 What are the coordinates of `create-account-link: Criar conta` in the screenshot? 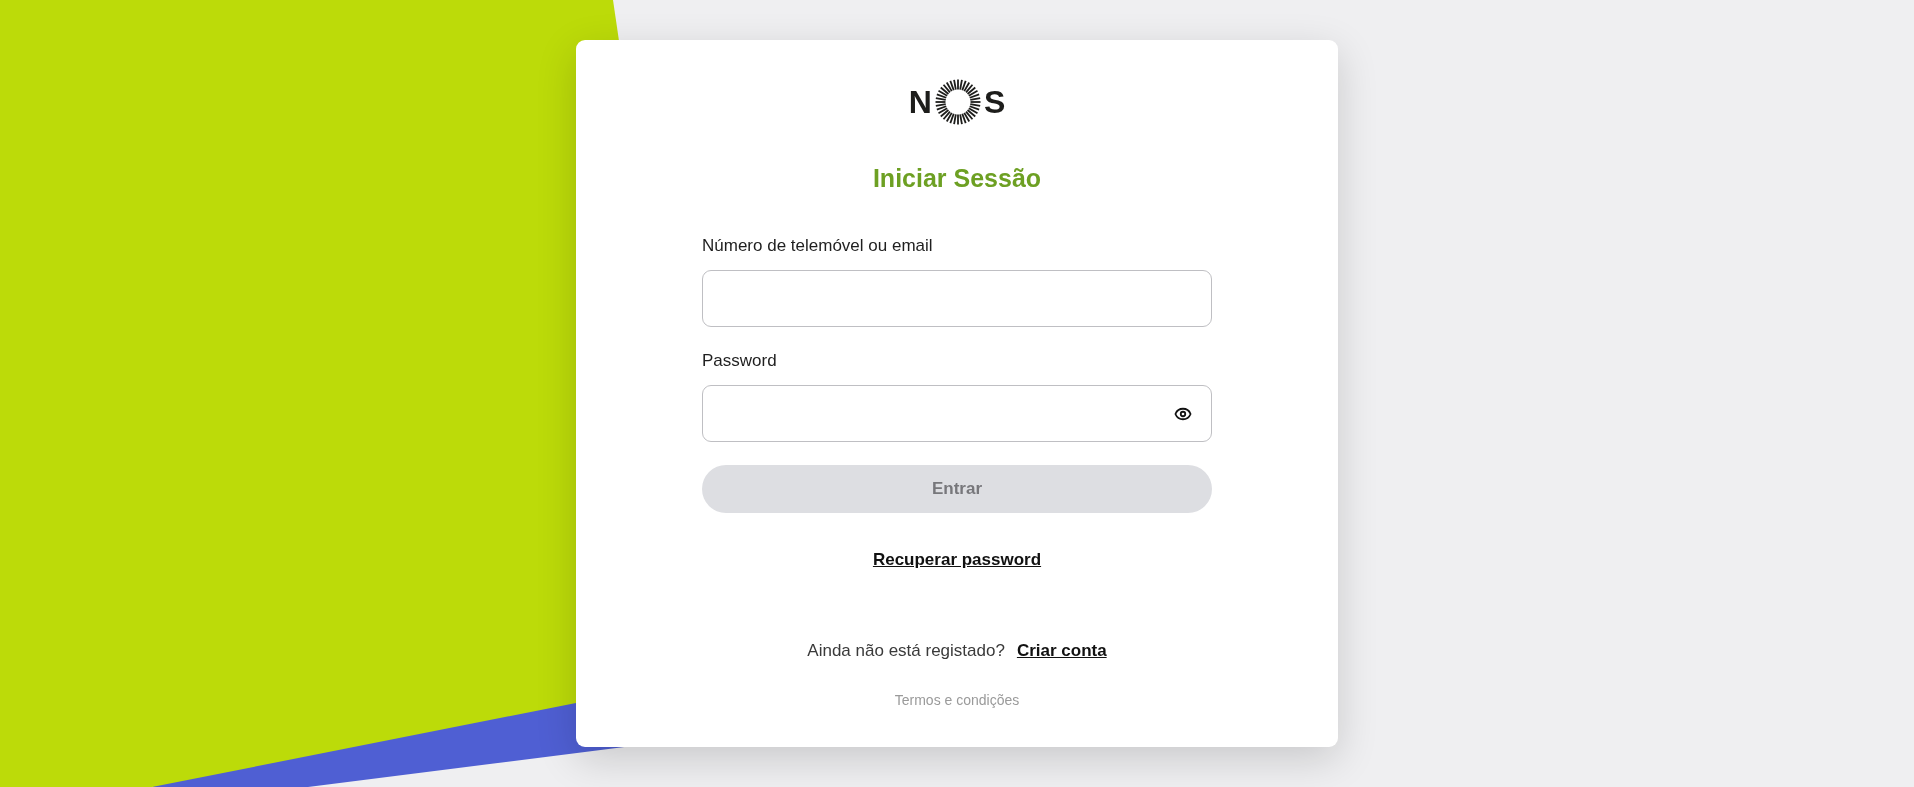 It's located at (1061, 651).